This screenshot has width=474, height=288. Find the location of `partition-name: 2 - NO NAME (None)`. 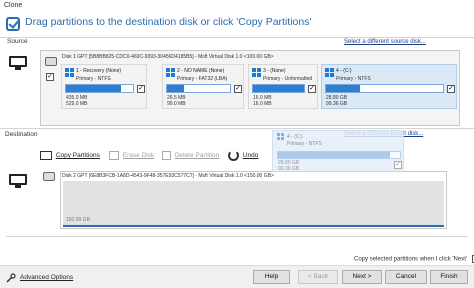

partition-name: 2 - NO NAME (None) is located at coordinates (201, 71).